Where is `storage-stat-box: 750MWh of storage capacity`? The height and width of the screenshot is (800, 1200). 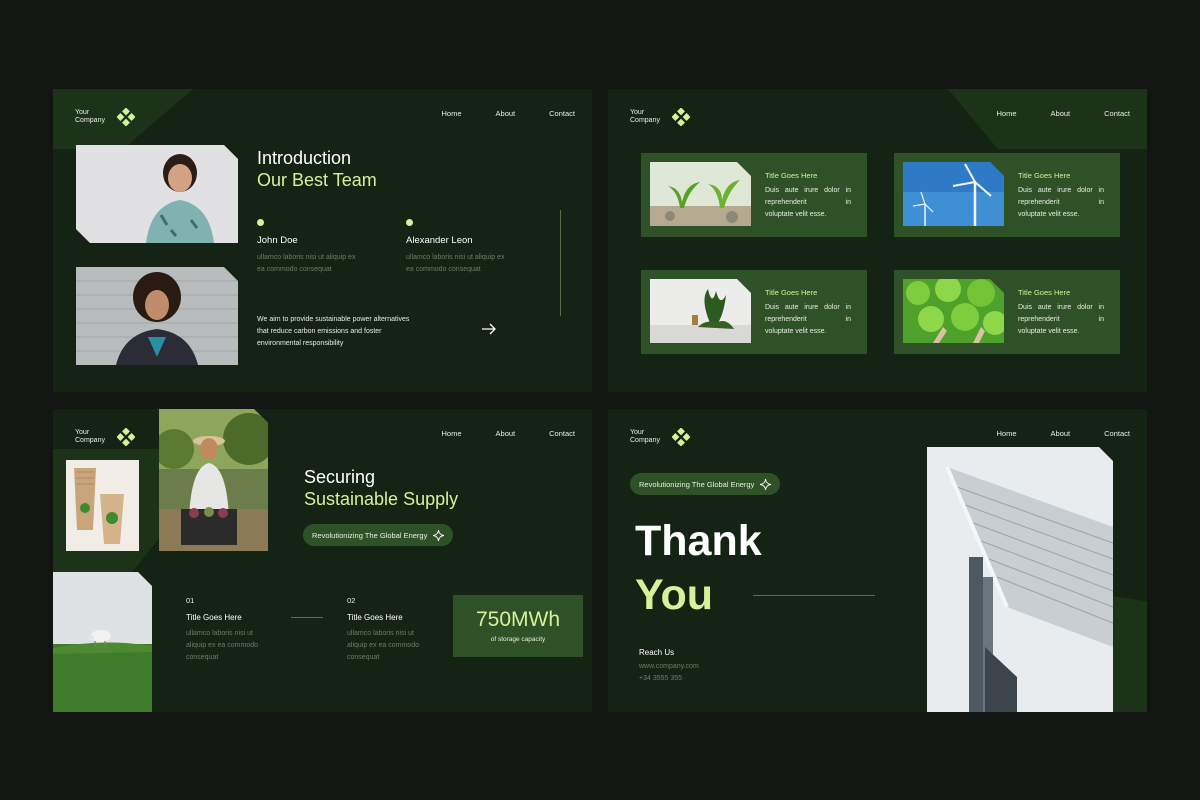
storage-stat-box: 750MWh of storage capacity is located at coordinates (518, 626).